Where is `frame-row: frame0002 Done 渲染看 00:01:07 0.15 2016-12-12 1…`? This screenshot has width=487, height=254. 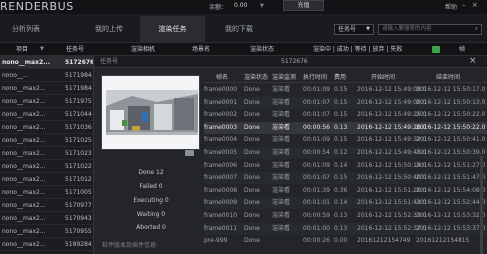 frame-row: frame0002 Done 渲染看 00:01:07 0.15 2016-12-12 1… is located at coordinates (345, 115).